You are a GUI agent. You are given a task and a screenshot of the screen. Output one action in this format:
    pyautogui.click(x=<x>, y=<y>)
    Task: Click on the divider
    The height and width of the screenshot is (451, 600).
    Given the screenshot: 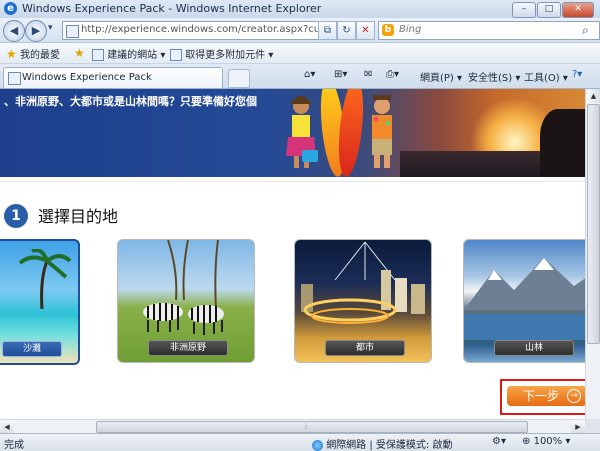 What is the action you would take?
    pyautogui.click(x=292, y=181)
    